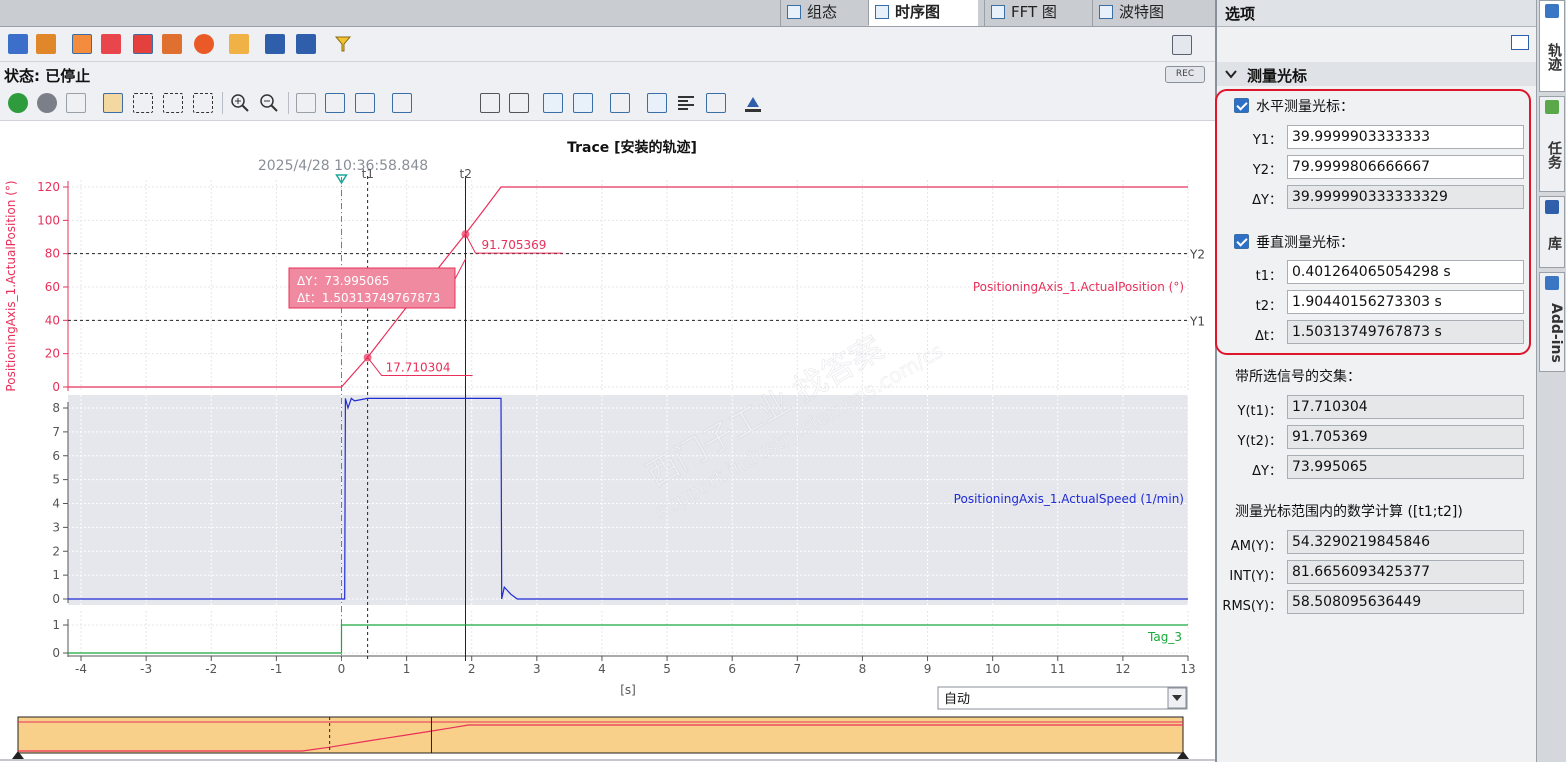 The width and height of the screenshot is (1566, 762). Describe the element at coordinates (173, 103) in the screenshot. I see `zoom-x-icon` at that location.